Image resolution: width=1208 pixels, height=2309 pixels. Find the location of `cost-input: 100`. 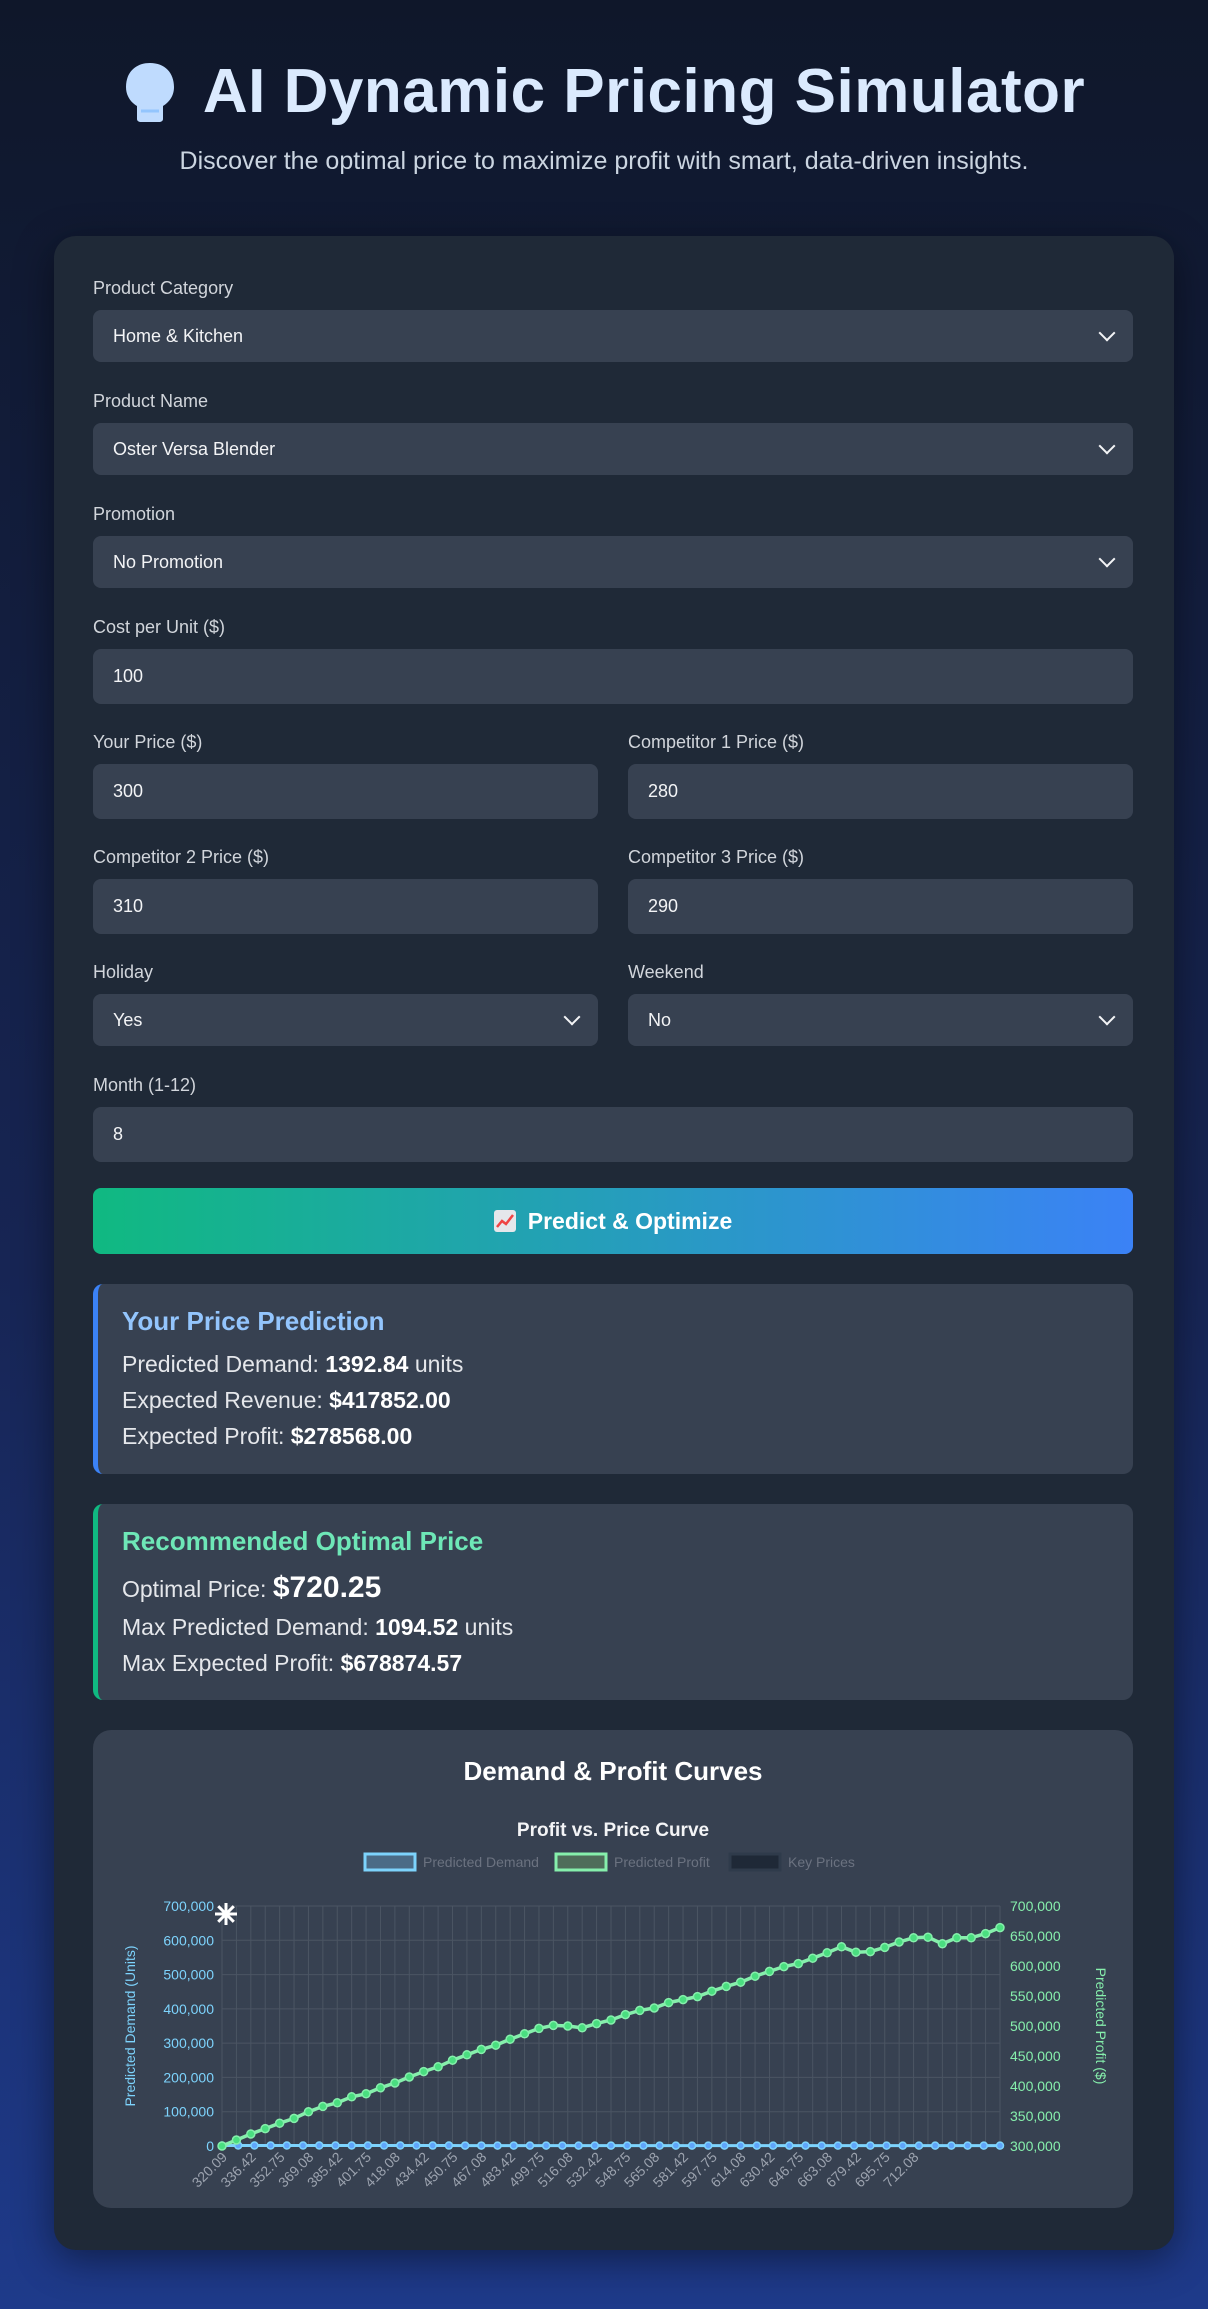

cost-input: 100 is located at coordinates (613, 676).